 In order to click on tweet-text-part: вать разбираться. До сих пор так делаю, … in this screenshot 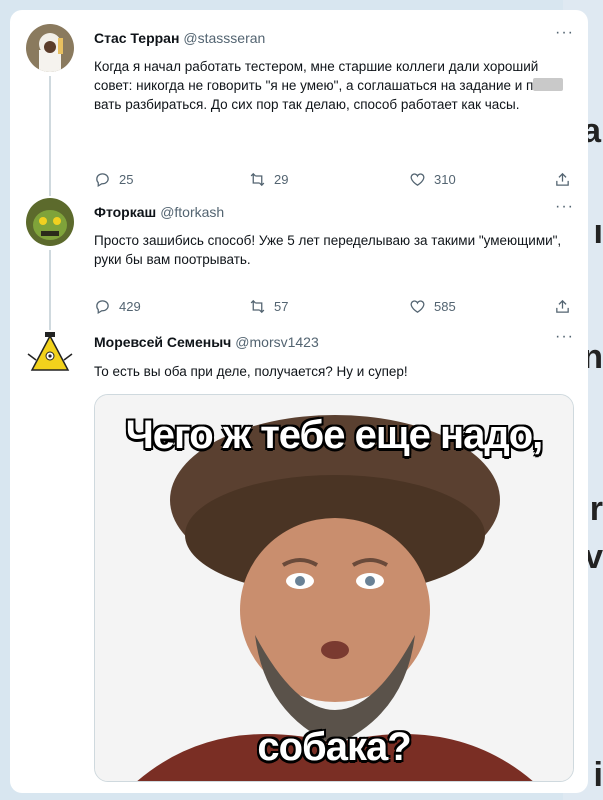, I will do `click(307, 104)`.